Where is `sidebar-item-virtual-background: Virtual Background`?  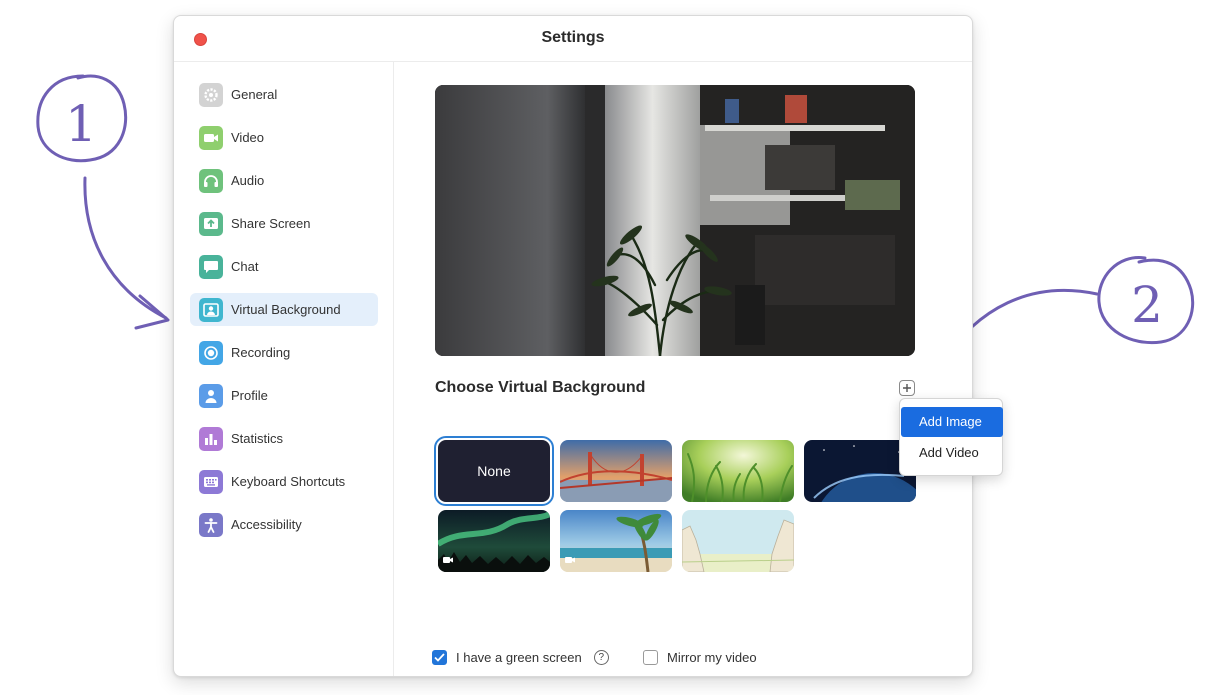 sidebar-item-virtual-background: Virtual Background is located at coordinates (284, 309).